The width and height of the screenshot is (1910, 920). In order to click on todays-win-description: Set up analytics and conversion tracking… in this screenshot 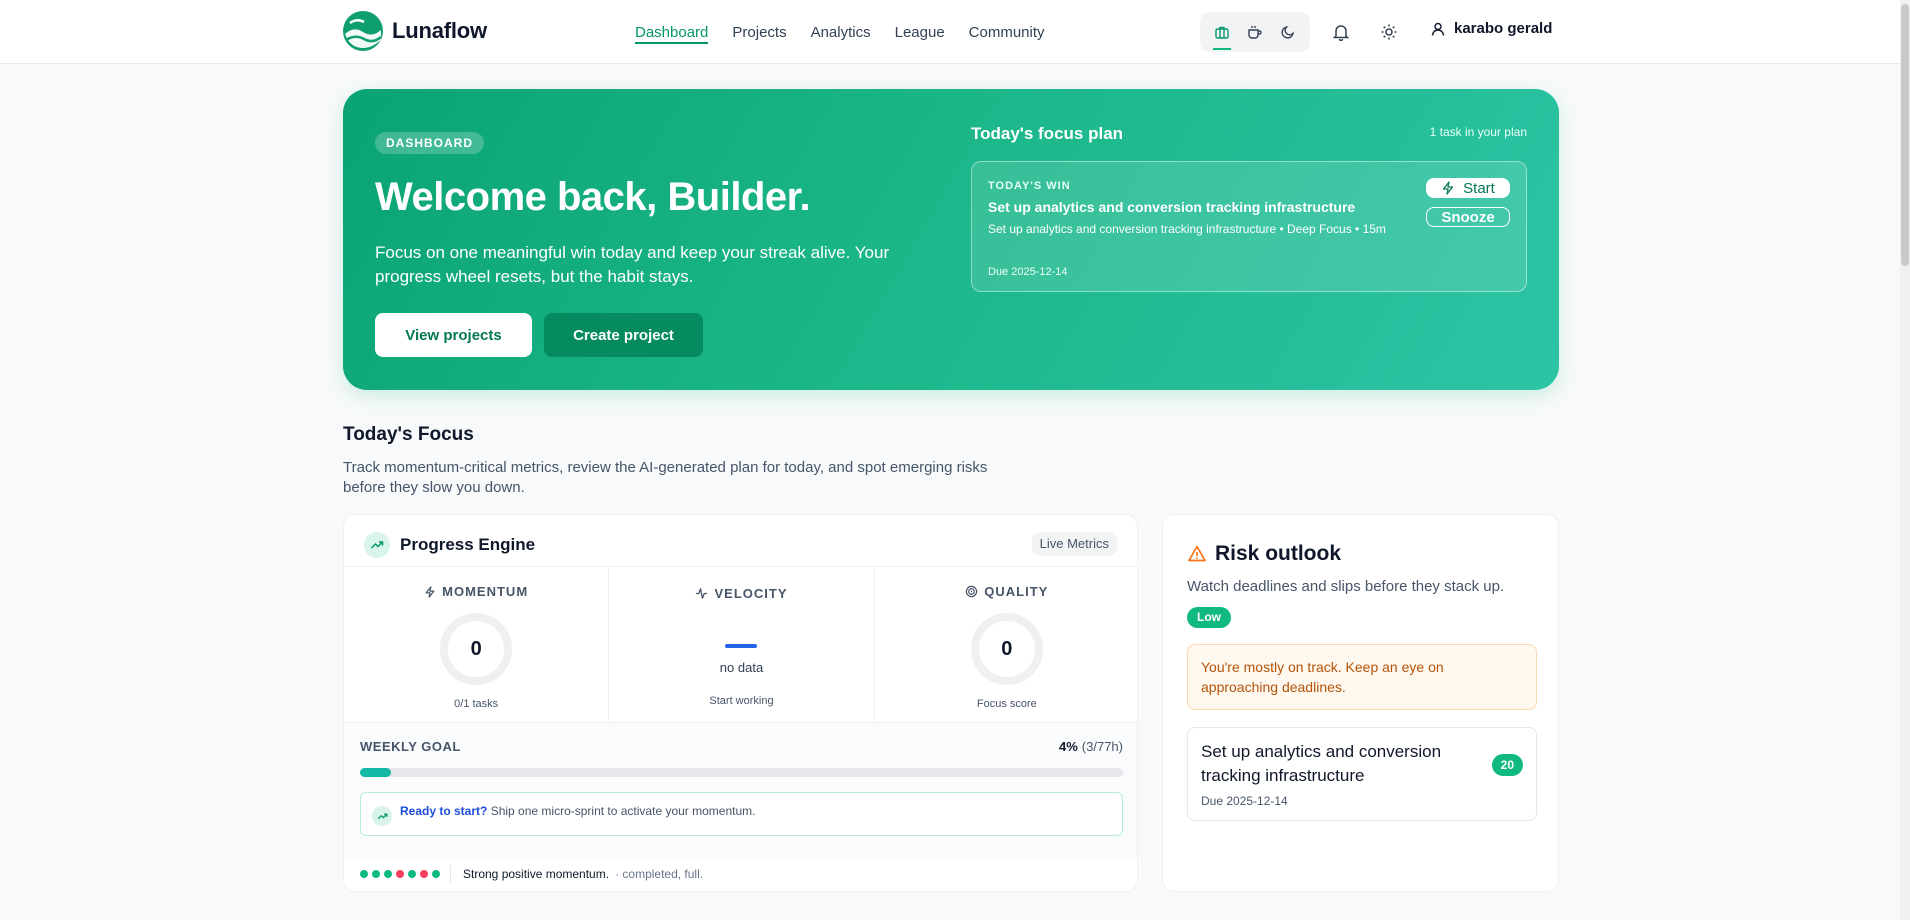, I will do `click(1187, 229)`.